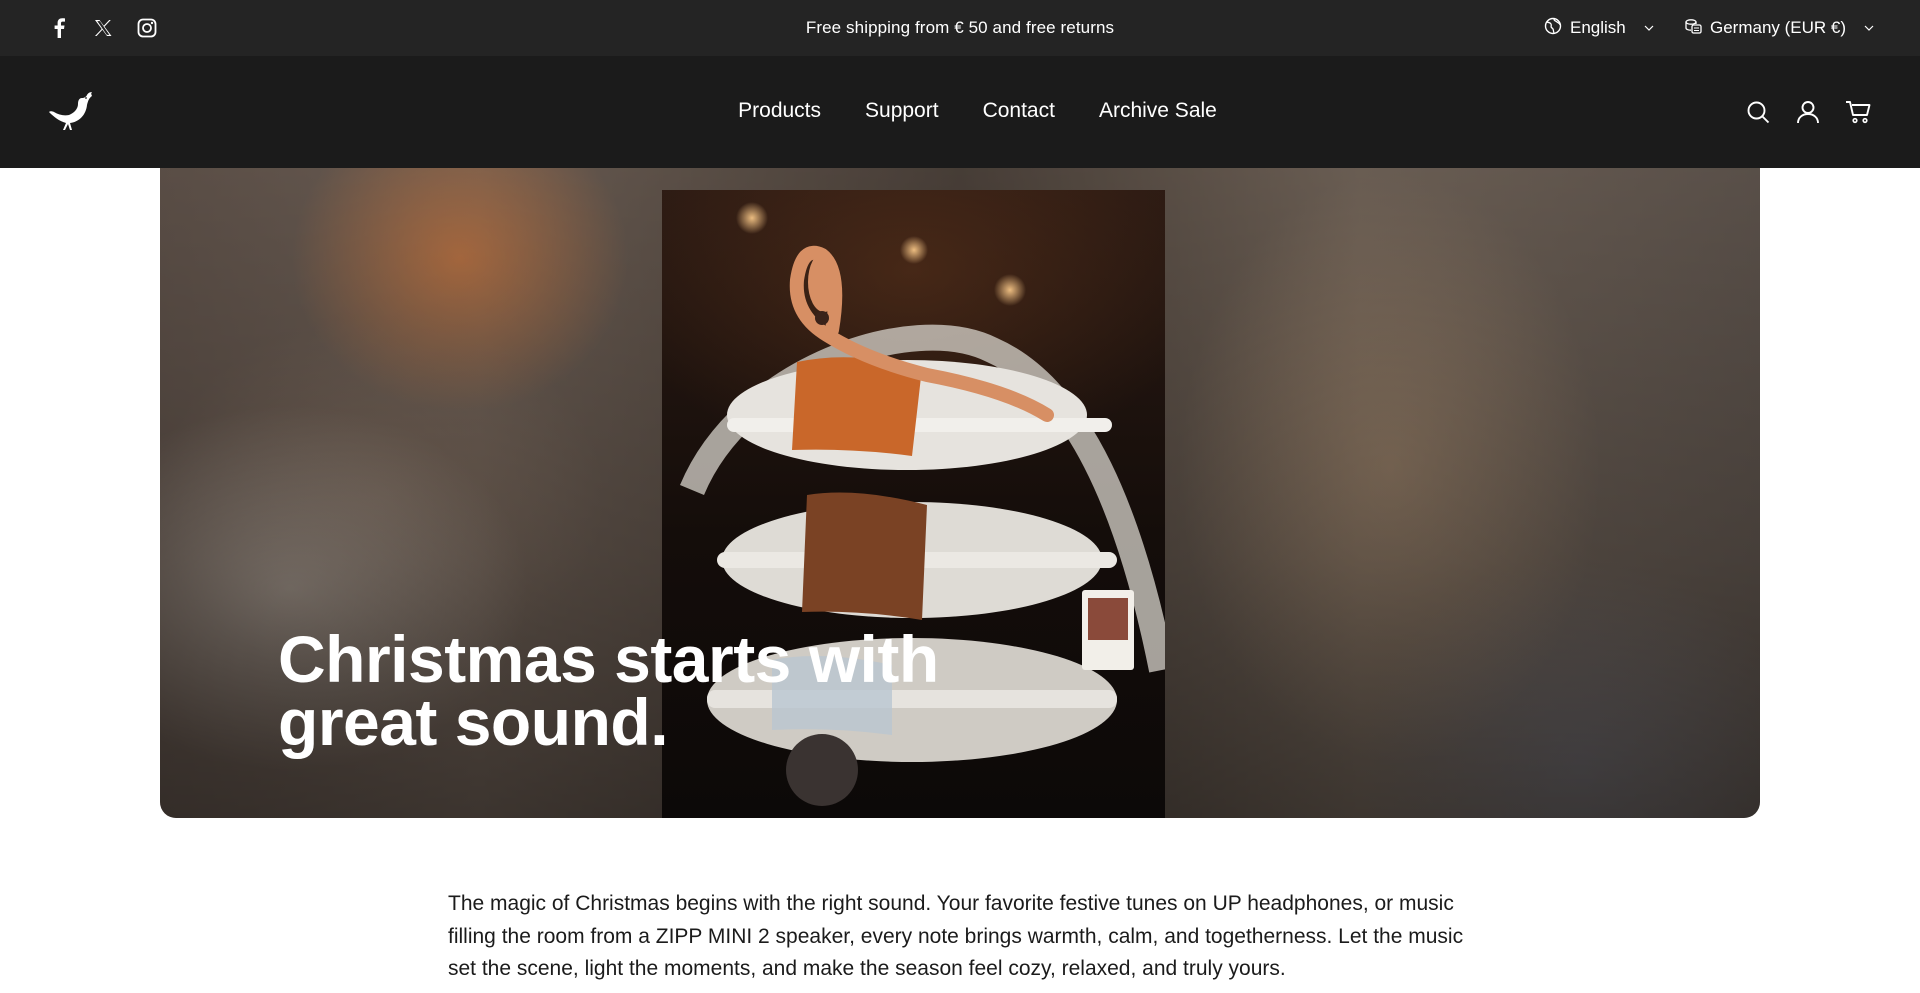  What do you see at coordinates (1858, 112) in the screenshot?
I see `cart-icon` at bounding box center [1858, 112].